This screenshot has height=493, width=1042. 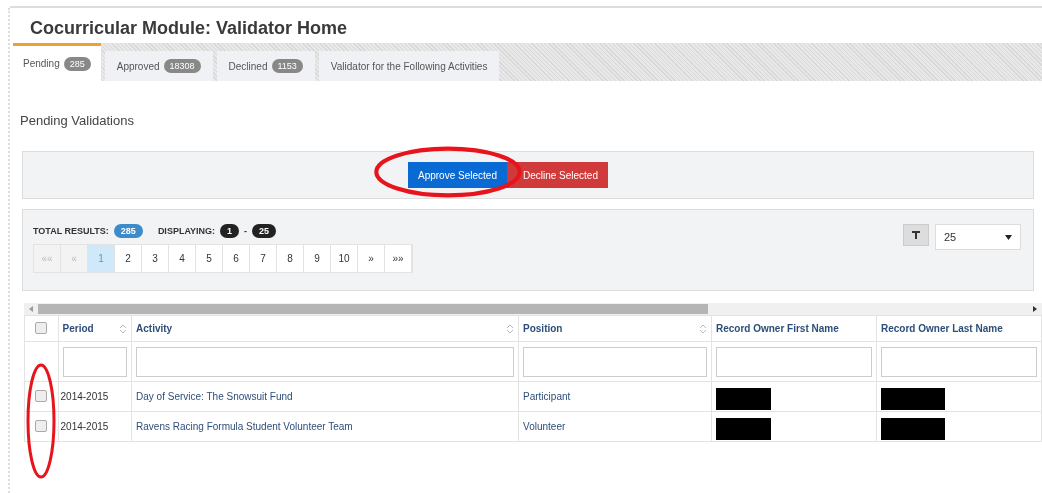 I want to click on page-link: 2, so click(x=128, y=258).